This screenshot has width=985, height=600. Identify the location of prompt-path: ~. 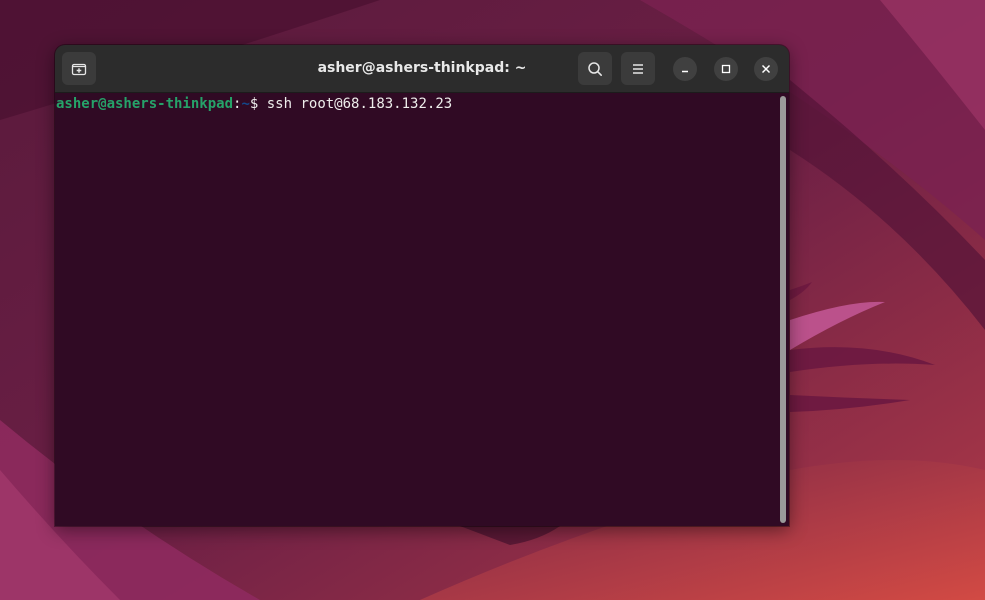
(245, 104).